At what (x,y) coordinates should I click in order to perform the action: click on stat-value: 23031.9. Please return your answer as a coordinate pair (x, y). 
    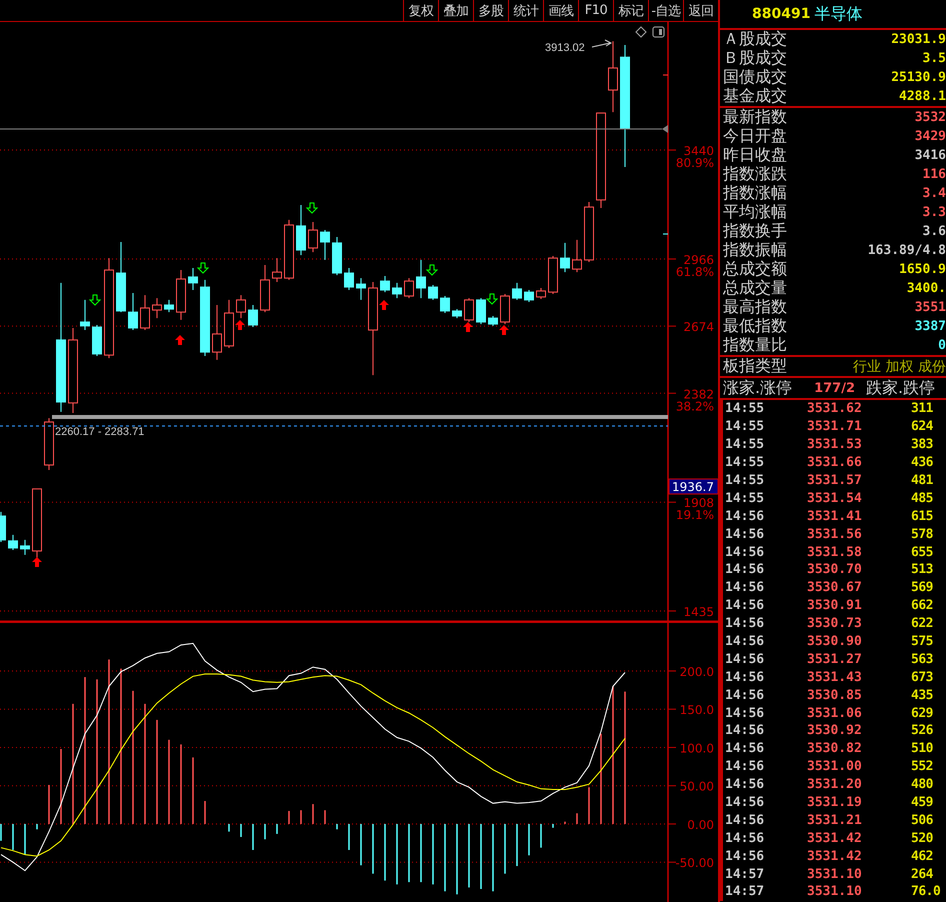
    Looking at the image, I should click on (918, 39).